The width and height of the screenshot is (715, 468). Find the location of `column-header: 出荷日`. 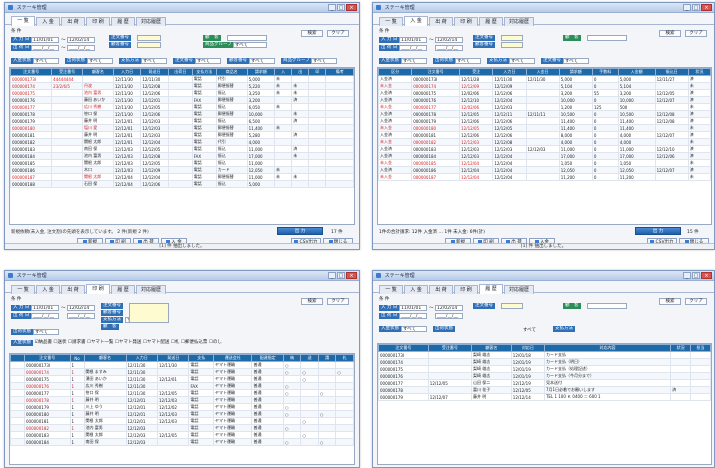

column-header: 出荷日 is located at coordinates (180, 72).